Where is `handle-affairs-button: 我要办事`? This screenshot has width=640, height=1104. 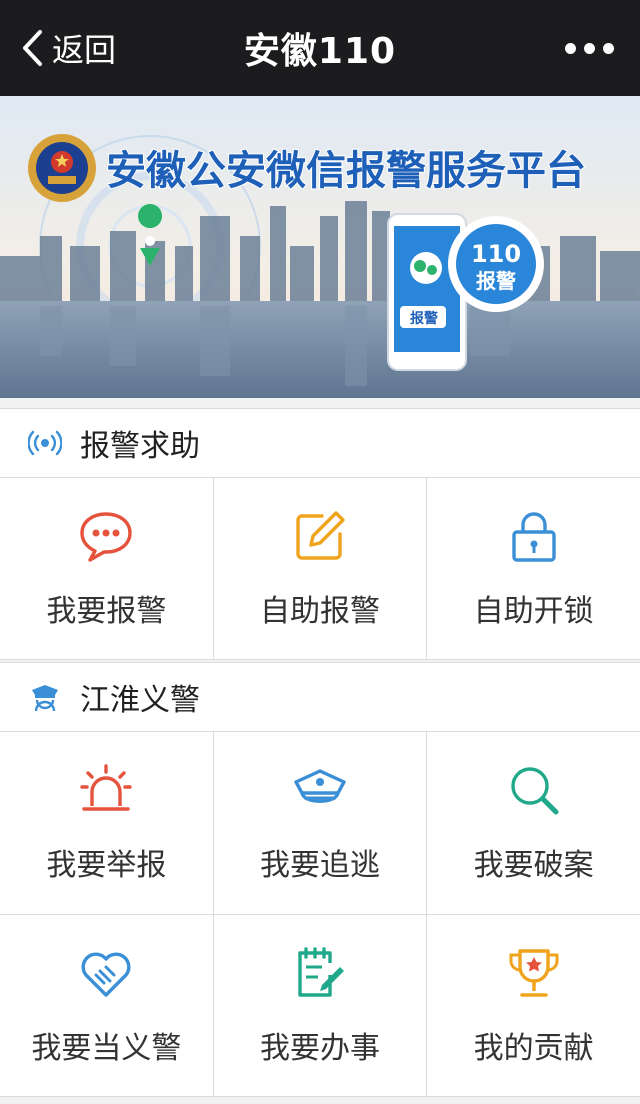 handle-affairs-button: 我要办事 is located at coordinates (321, 1005).